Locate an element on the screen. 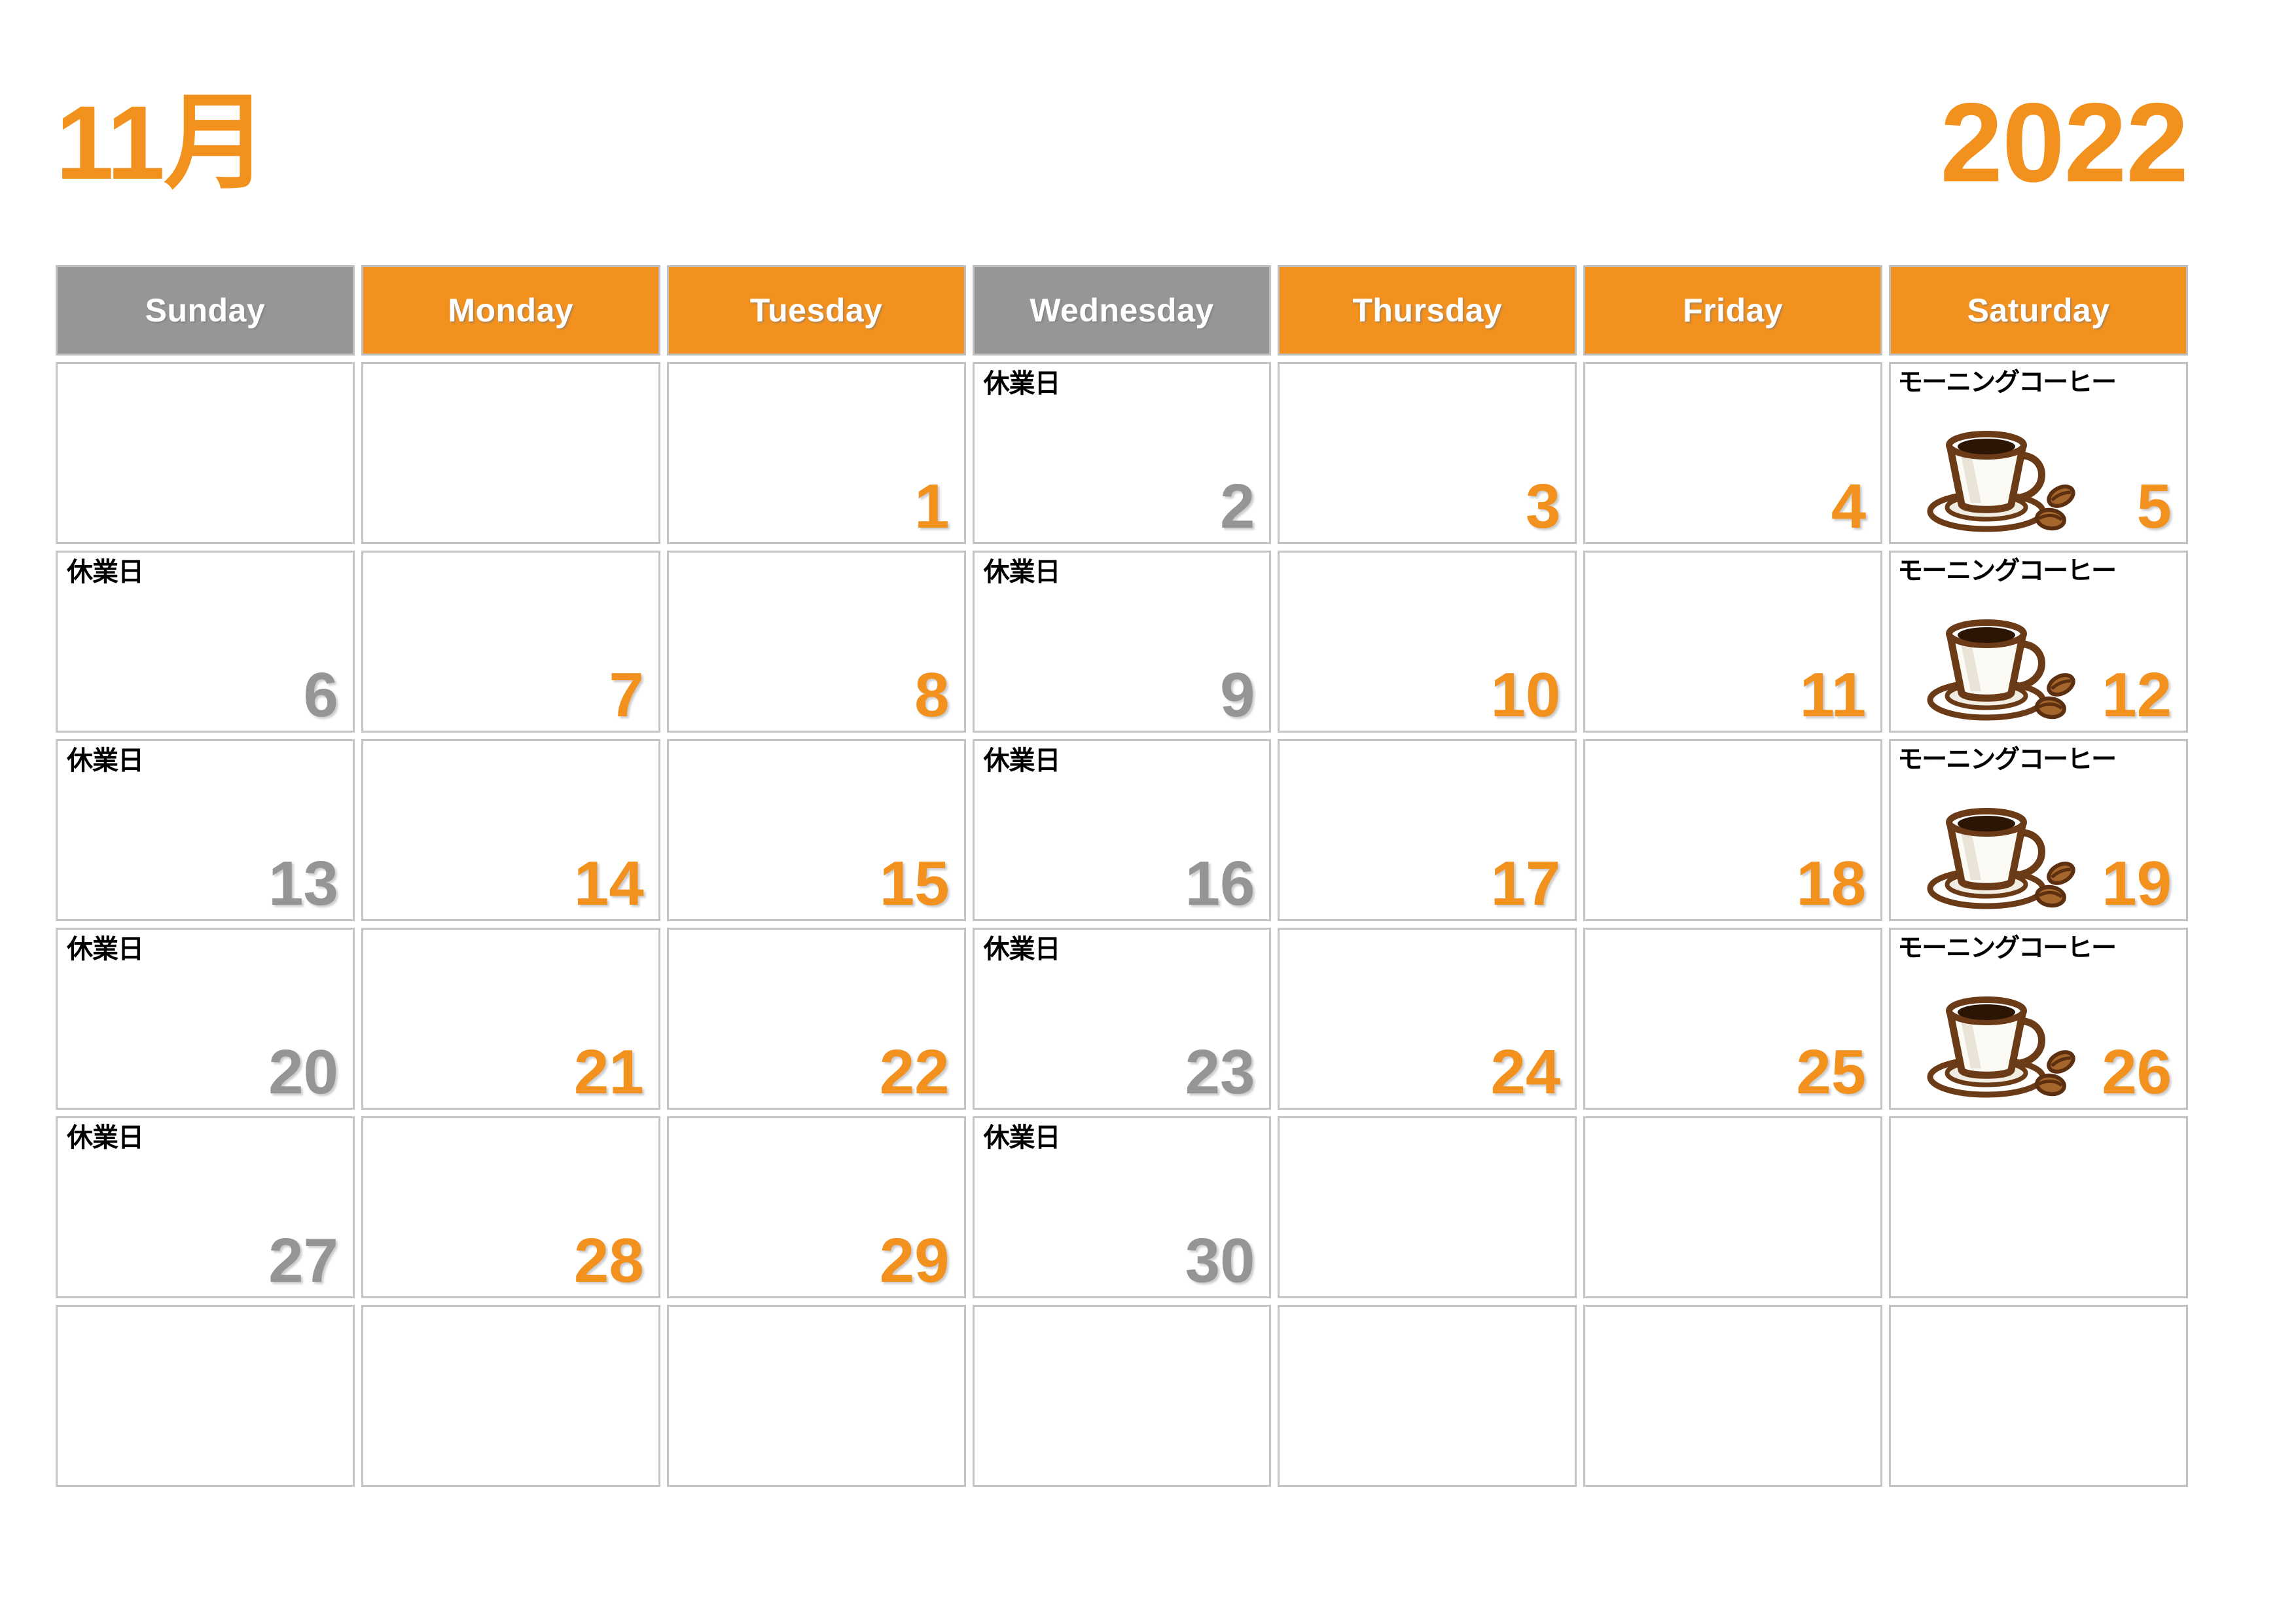 The width and height of the screenshot is (2296, 1623). weekday-header-saturday: Saturday is located at coordinates (2038, 310).